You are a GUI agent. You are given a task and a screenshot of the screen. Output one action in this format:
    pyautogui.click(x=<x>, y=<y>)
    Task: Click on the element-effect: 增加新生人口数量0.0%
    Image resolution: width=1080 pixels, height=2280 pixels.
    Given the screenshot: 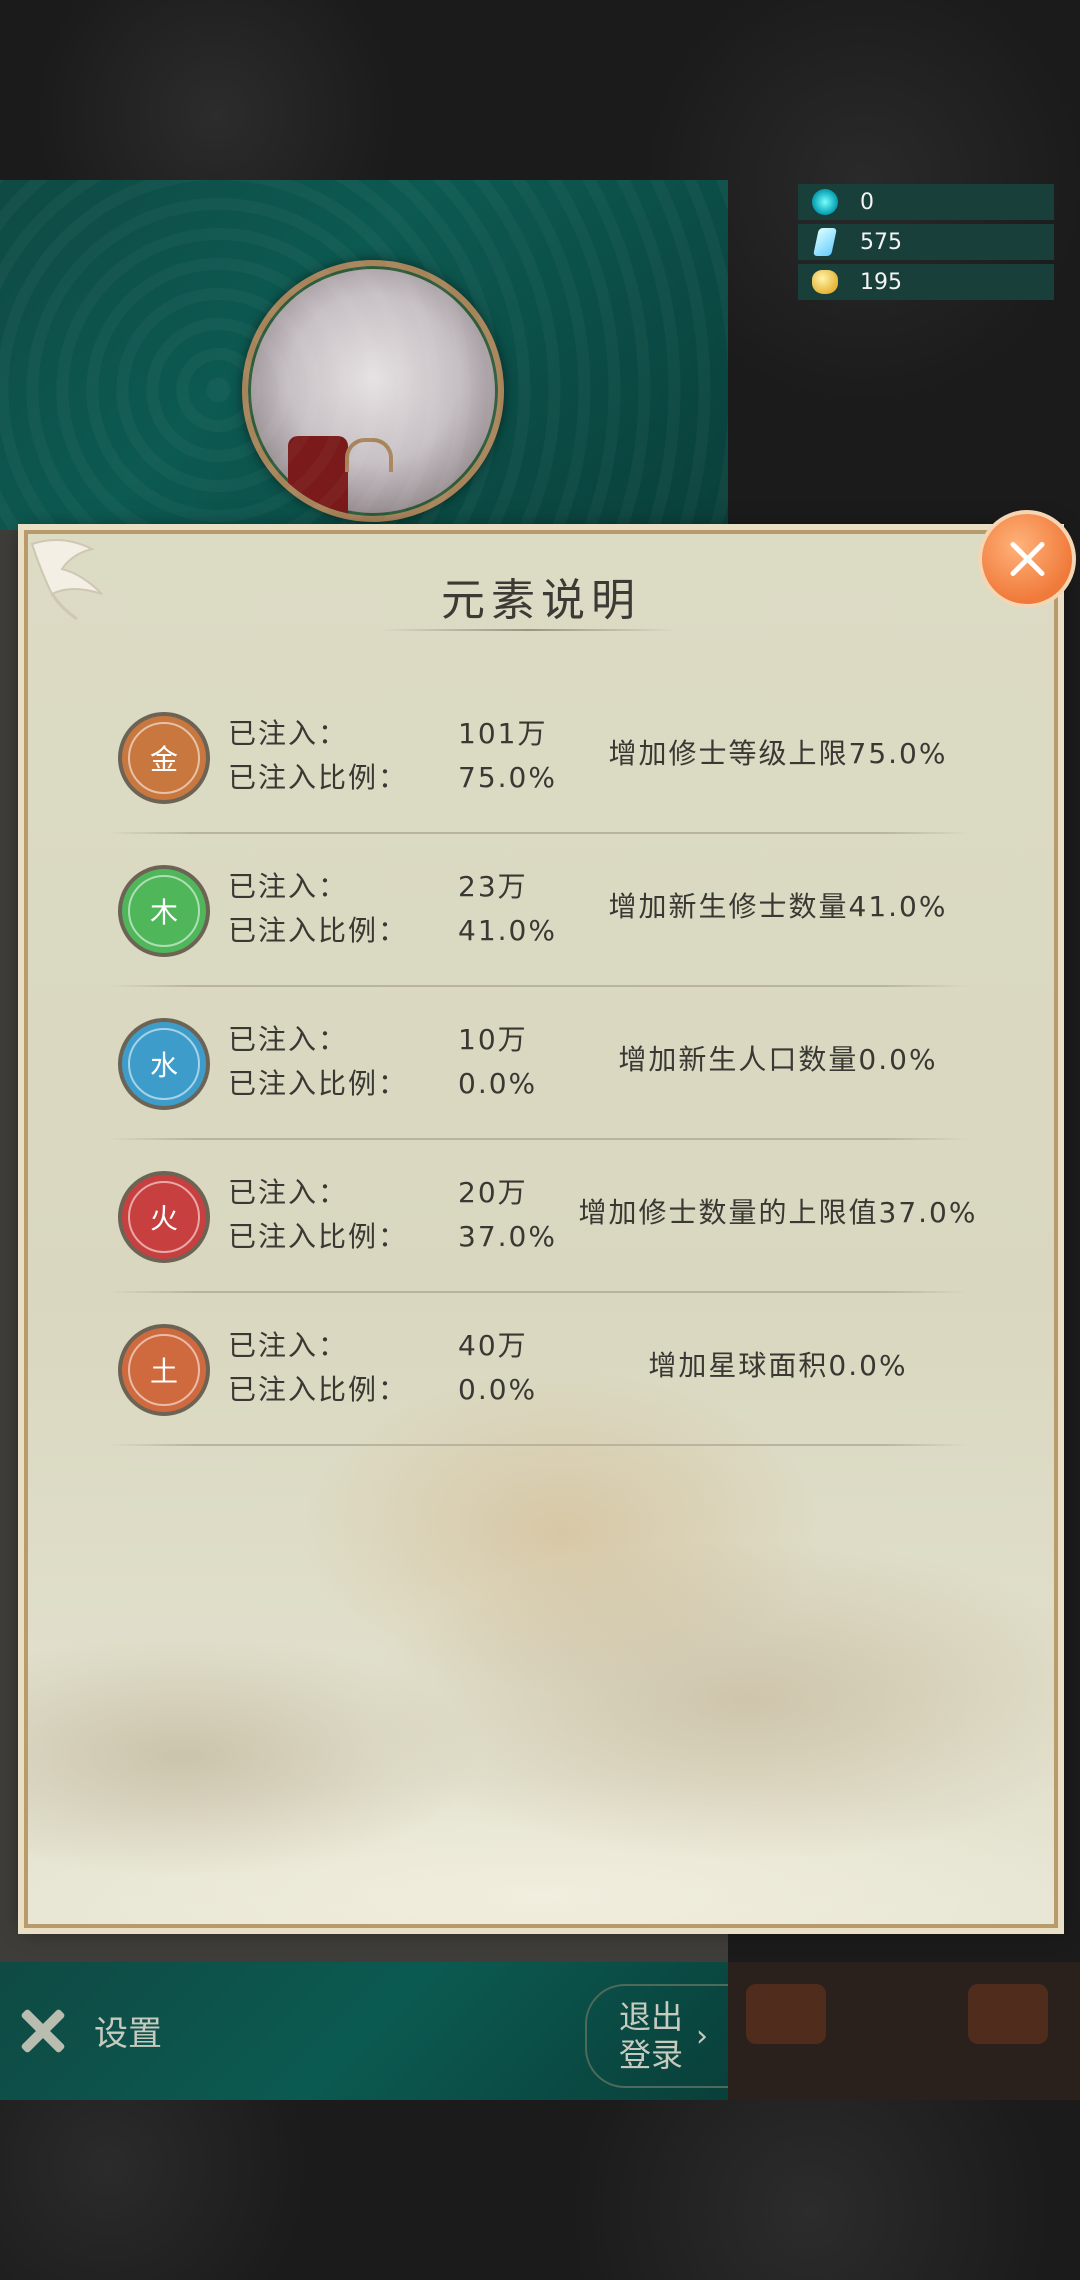 What is the action you would take?
    pyautogui.click(x=778, y=1059)
    